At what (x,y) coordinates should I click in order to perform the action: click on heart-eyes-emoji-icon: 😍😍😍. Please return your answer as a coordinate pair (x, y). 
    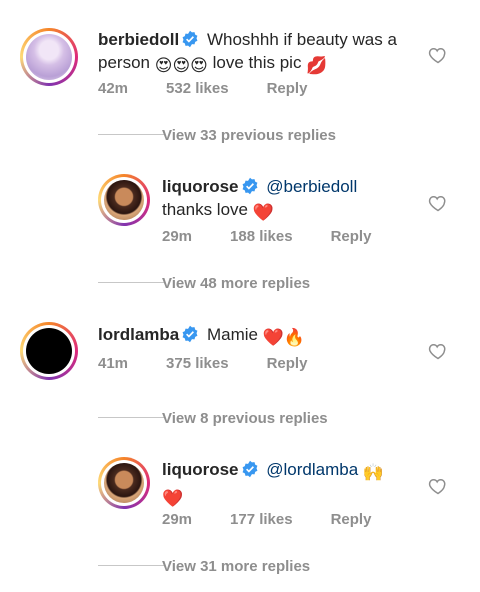
    Looking at the image, I should click on (181, 65).